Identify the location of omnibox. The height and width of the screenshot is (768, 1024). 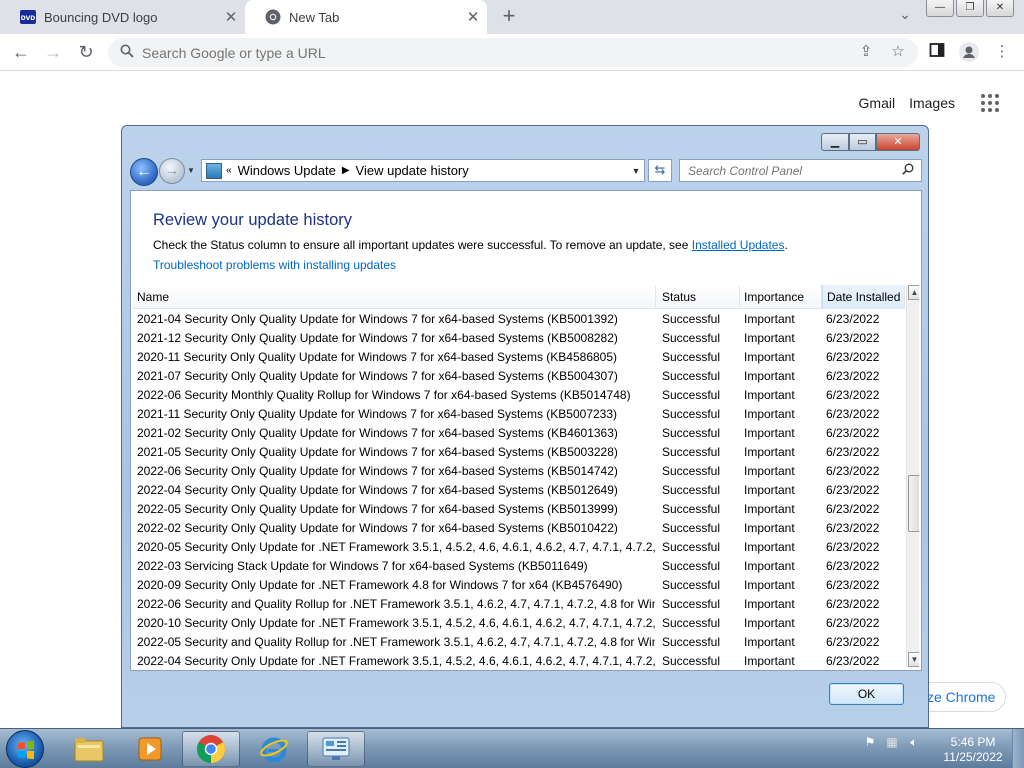
(513, 52).